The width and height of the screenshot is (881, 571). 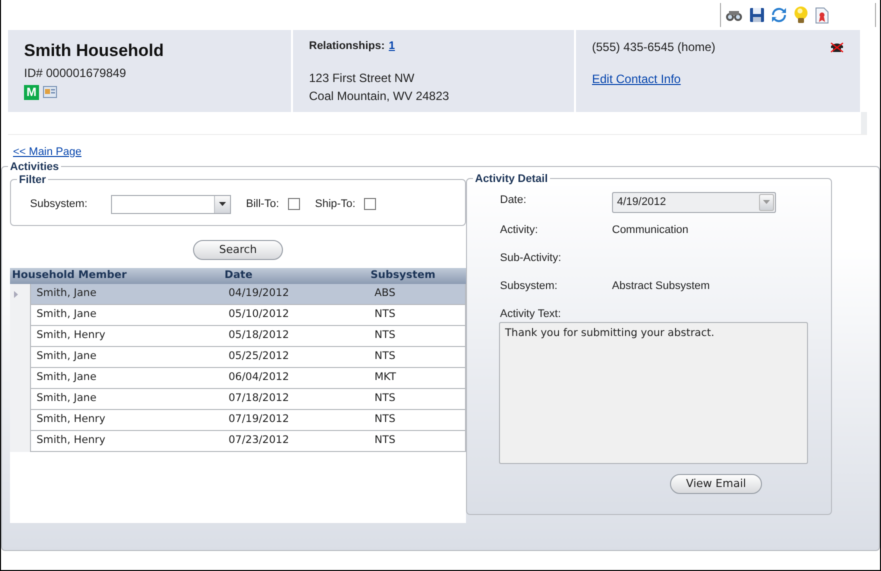 I want to click on column-header: Household Member, so click(x=116, y=276).